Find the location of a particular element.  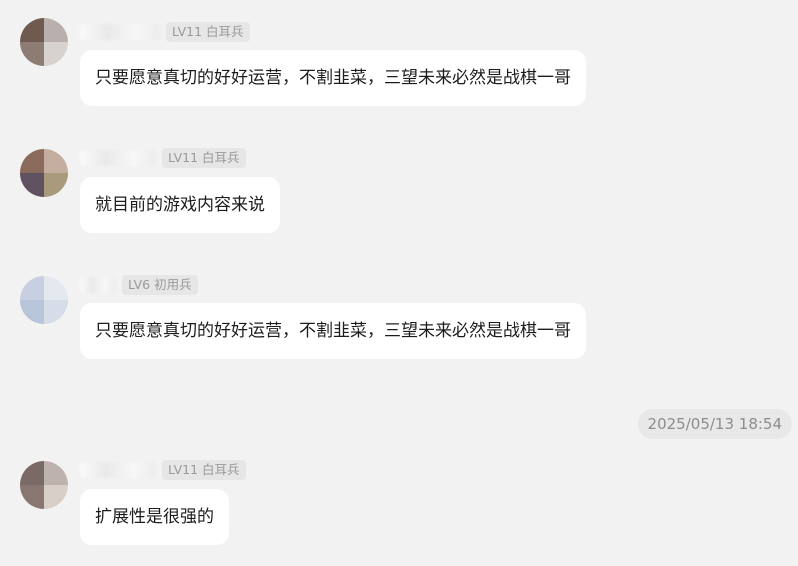

sender-info: LV6 初用兵 is located at coordinates (139, 285).